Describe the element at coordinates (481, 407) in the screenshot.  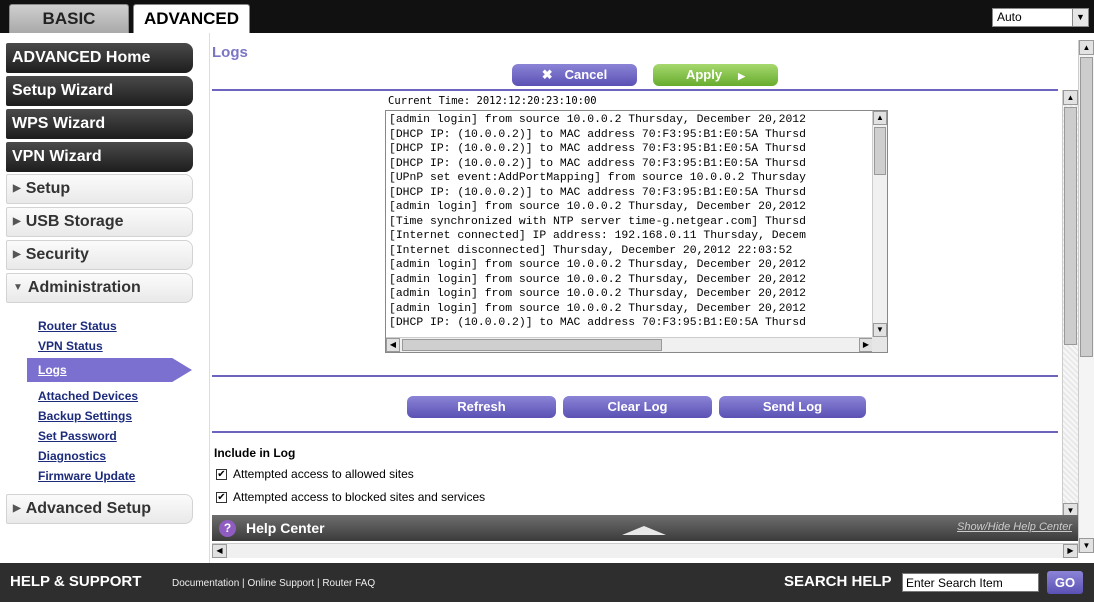
I see `refresh-button: Refresh` at that location.